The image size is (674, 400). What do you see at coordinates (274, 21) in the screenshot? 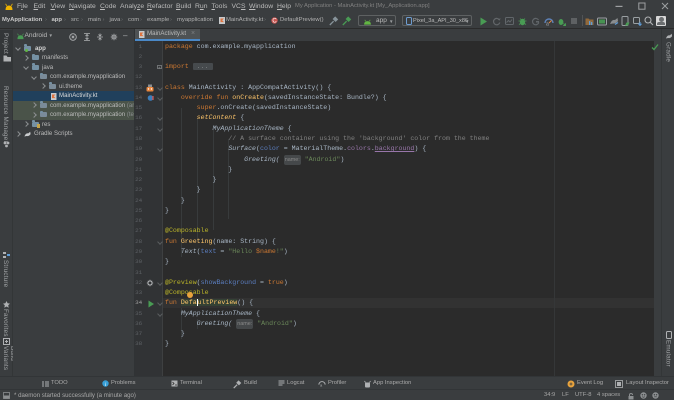
I see `svg-text: C` at bounding box center [274, 21].